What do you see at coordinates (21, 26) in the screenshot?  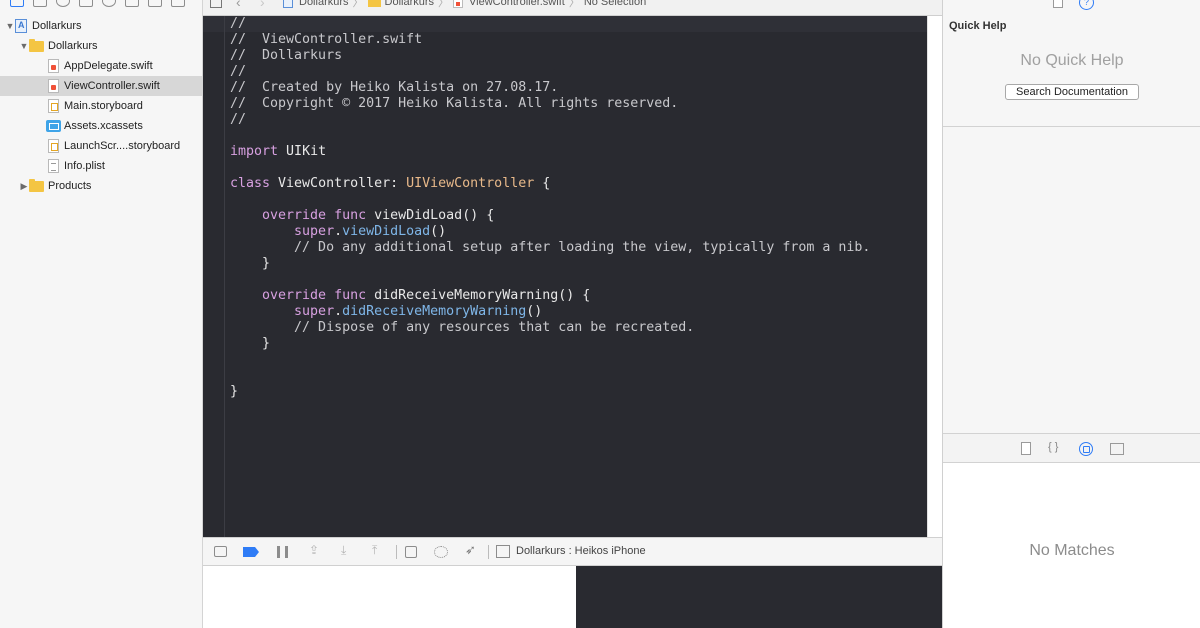 I see `xcode-project-icon` at bounding box center [21, 26].